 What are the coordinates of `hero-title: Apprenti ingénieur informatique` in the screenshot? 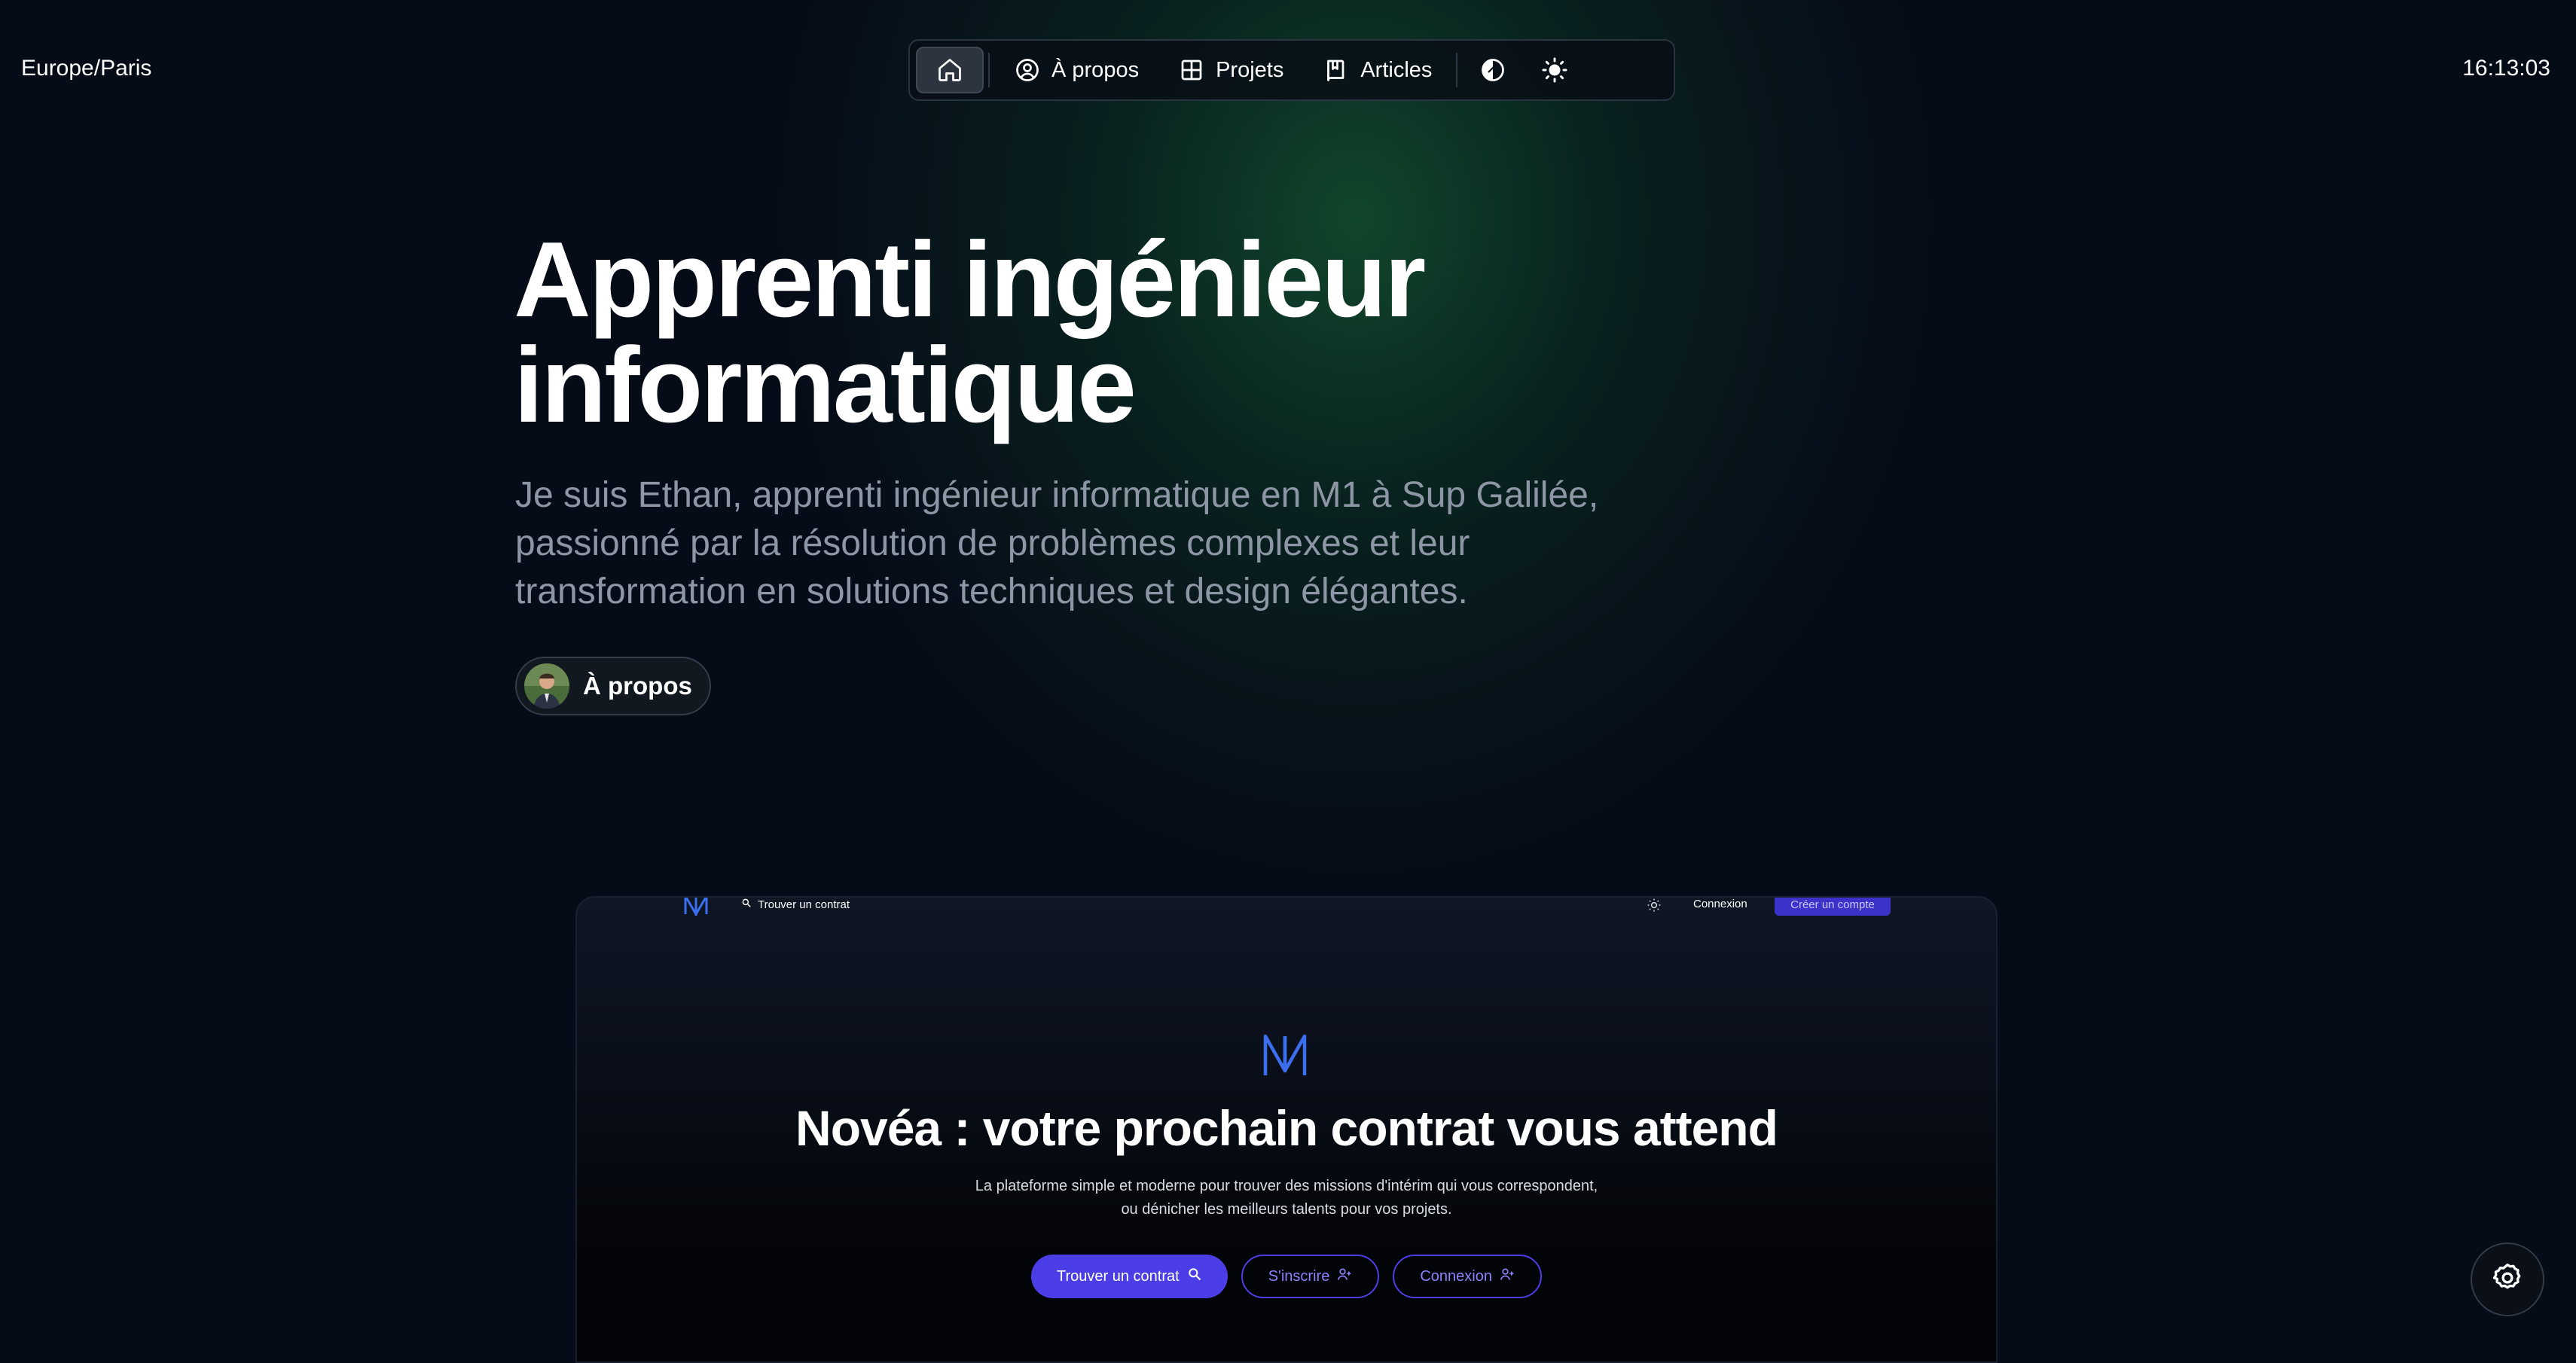 It's located at (1079, 333).